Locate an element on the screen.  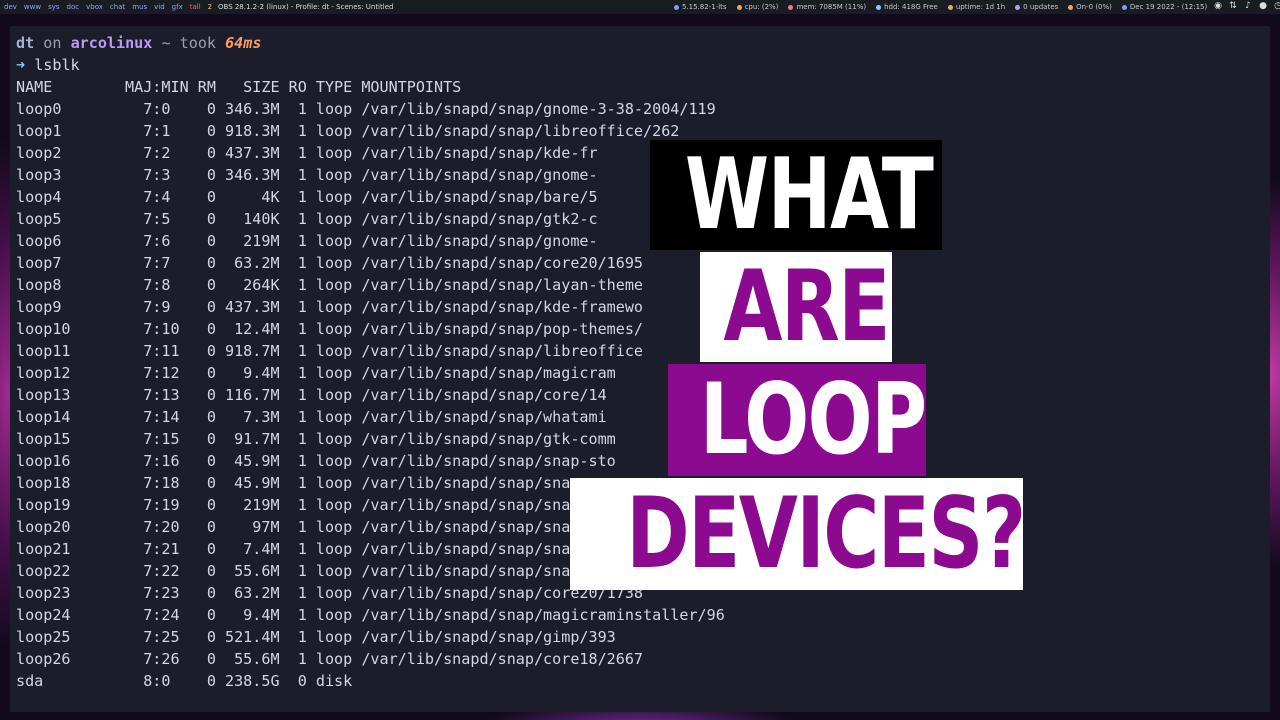
mic-icon: ● is located at coordinates (1263, 6).